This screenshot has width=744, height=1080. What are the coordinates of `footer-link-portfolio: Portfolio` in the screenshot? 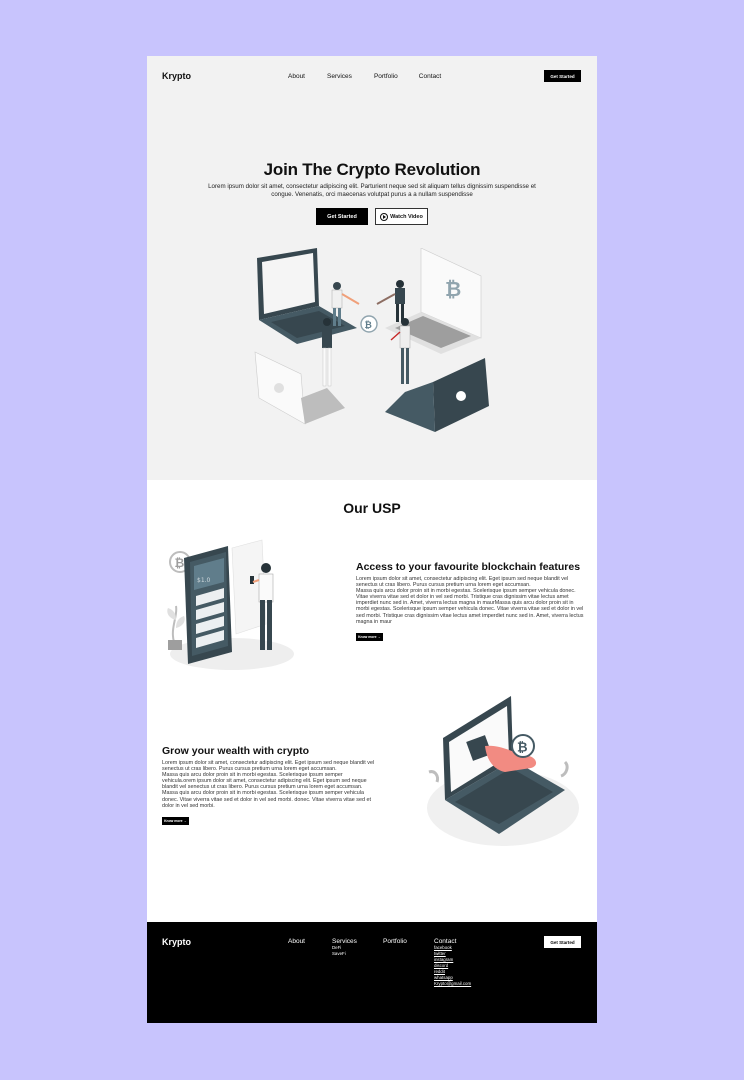 It's located at (395, 941).